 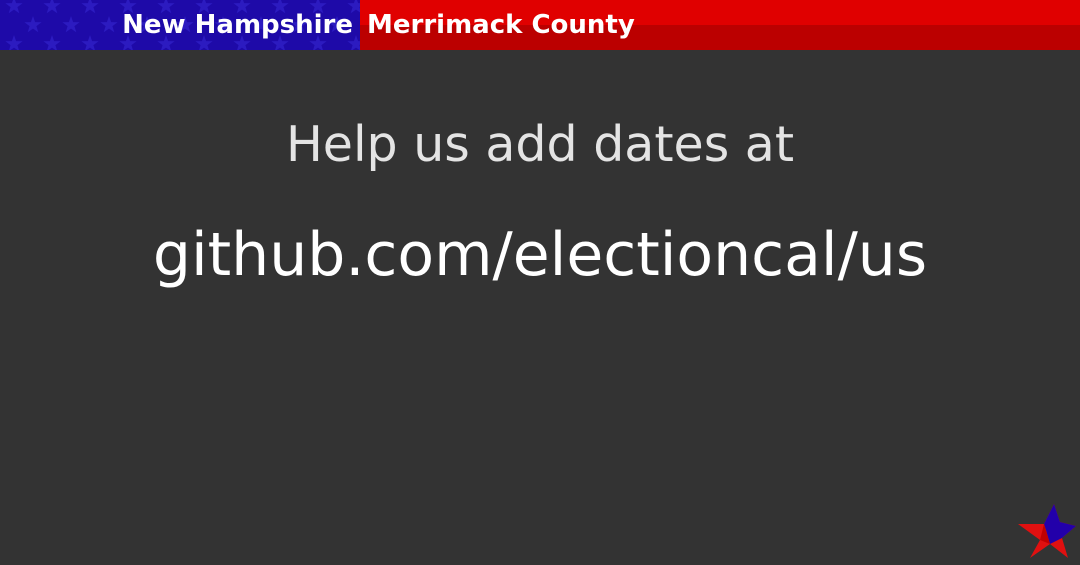 I want to click on repository-url: github.com/electioncal/us, so click(x=540, y=255).